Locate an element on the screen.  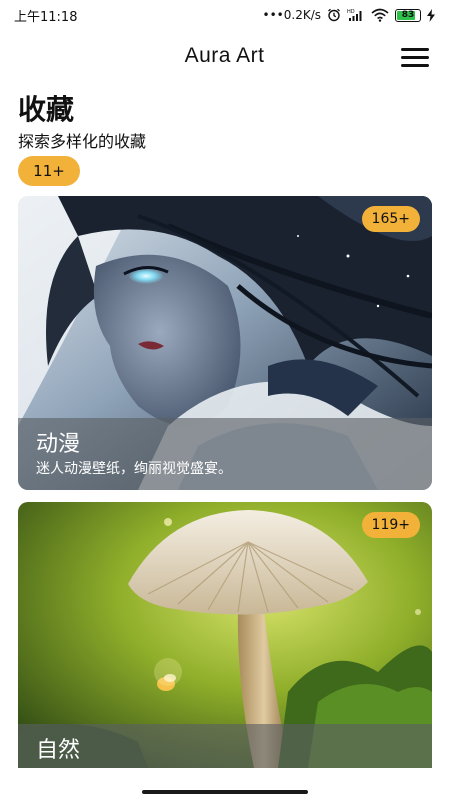
hamburger-menu-icon is located at coordinates (415, 57).